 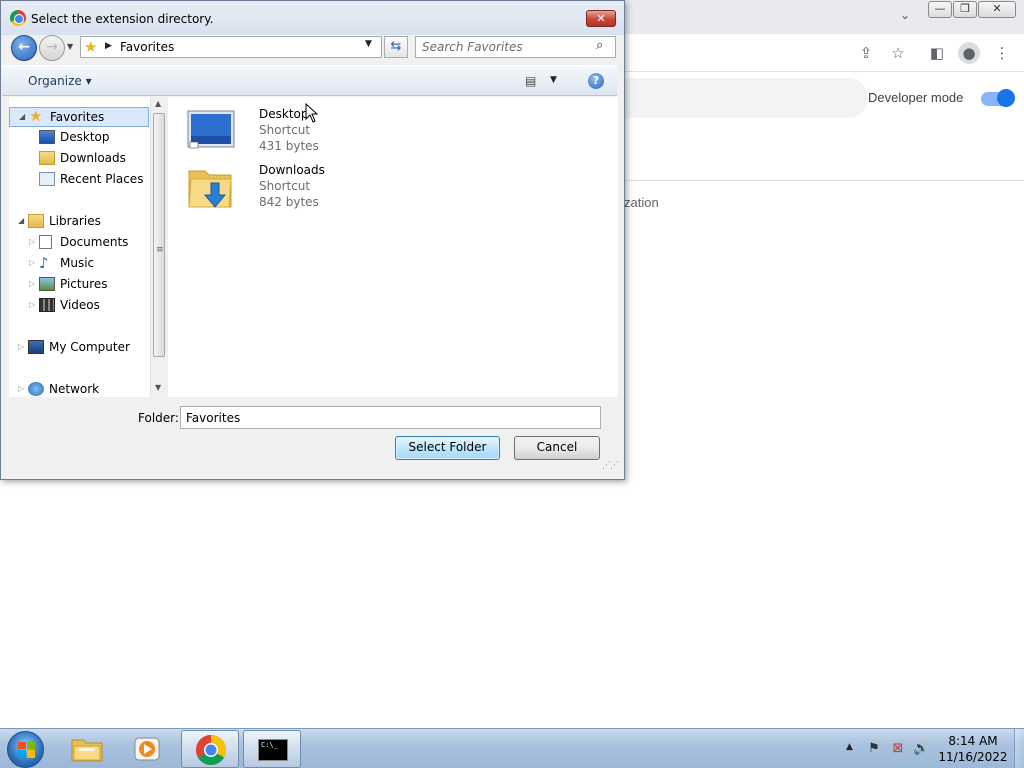 I want to click on network-status-icon: ⊠, so click(x=898, y=749).